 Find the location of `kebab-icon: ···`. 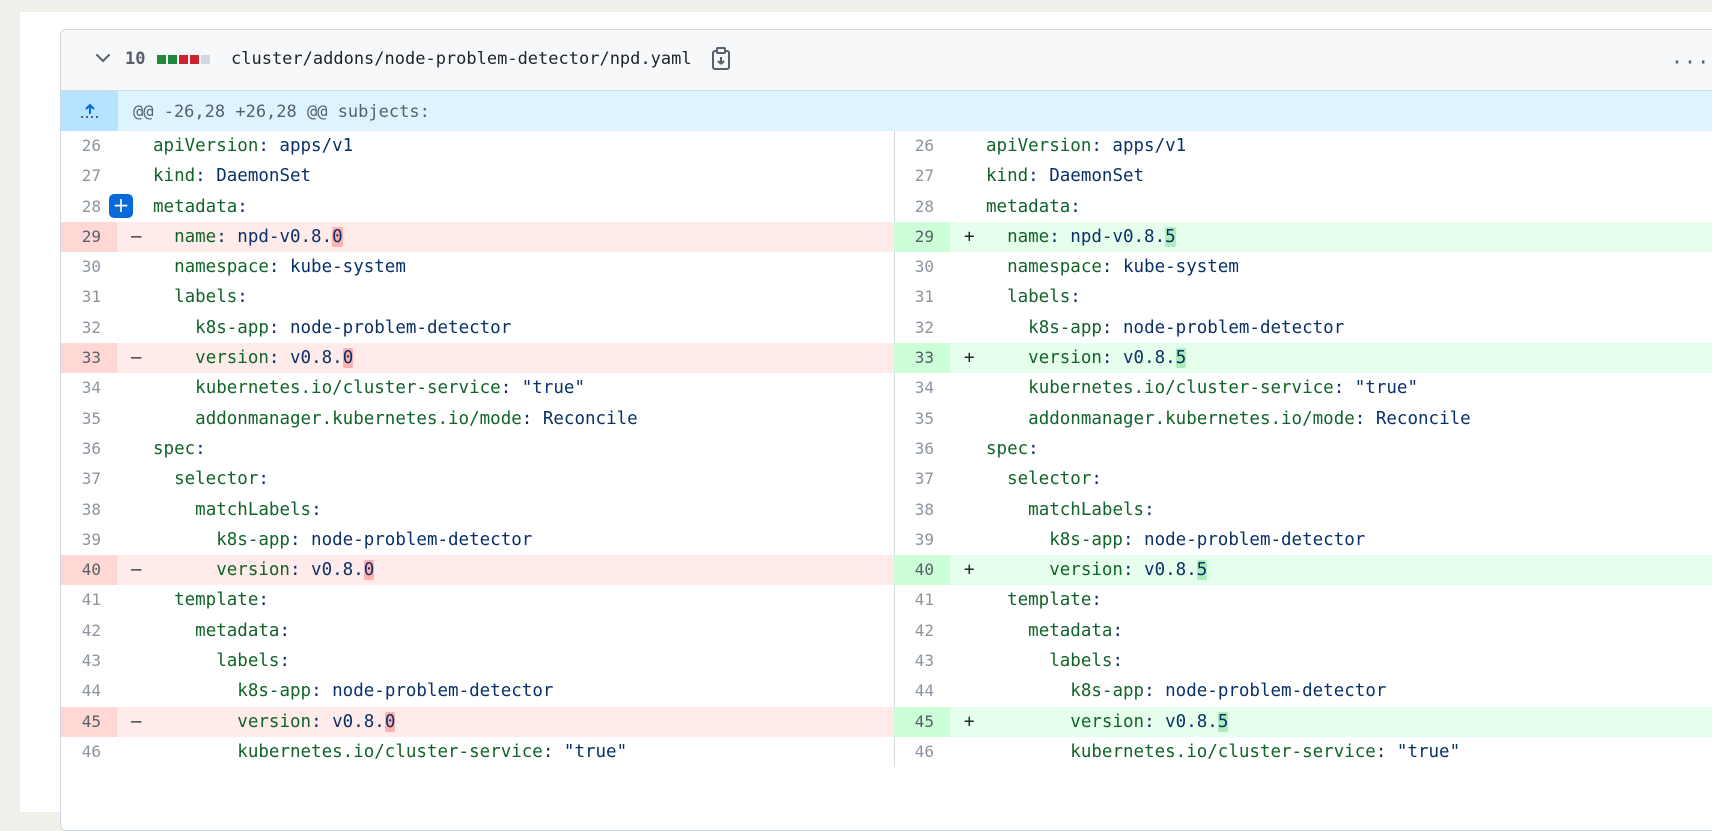

kebab-icon: ··· is located at coordinates (1690, 62).